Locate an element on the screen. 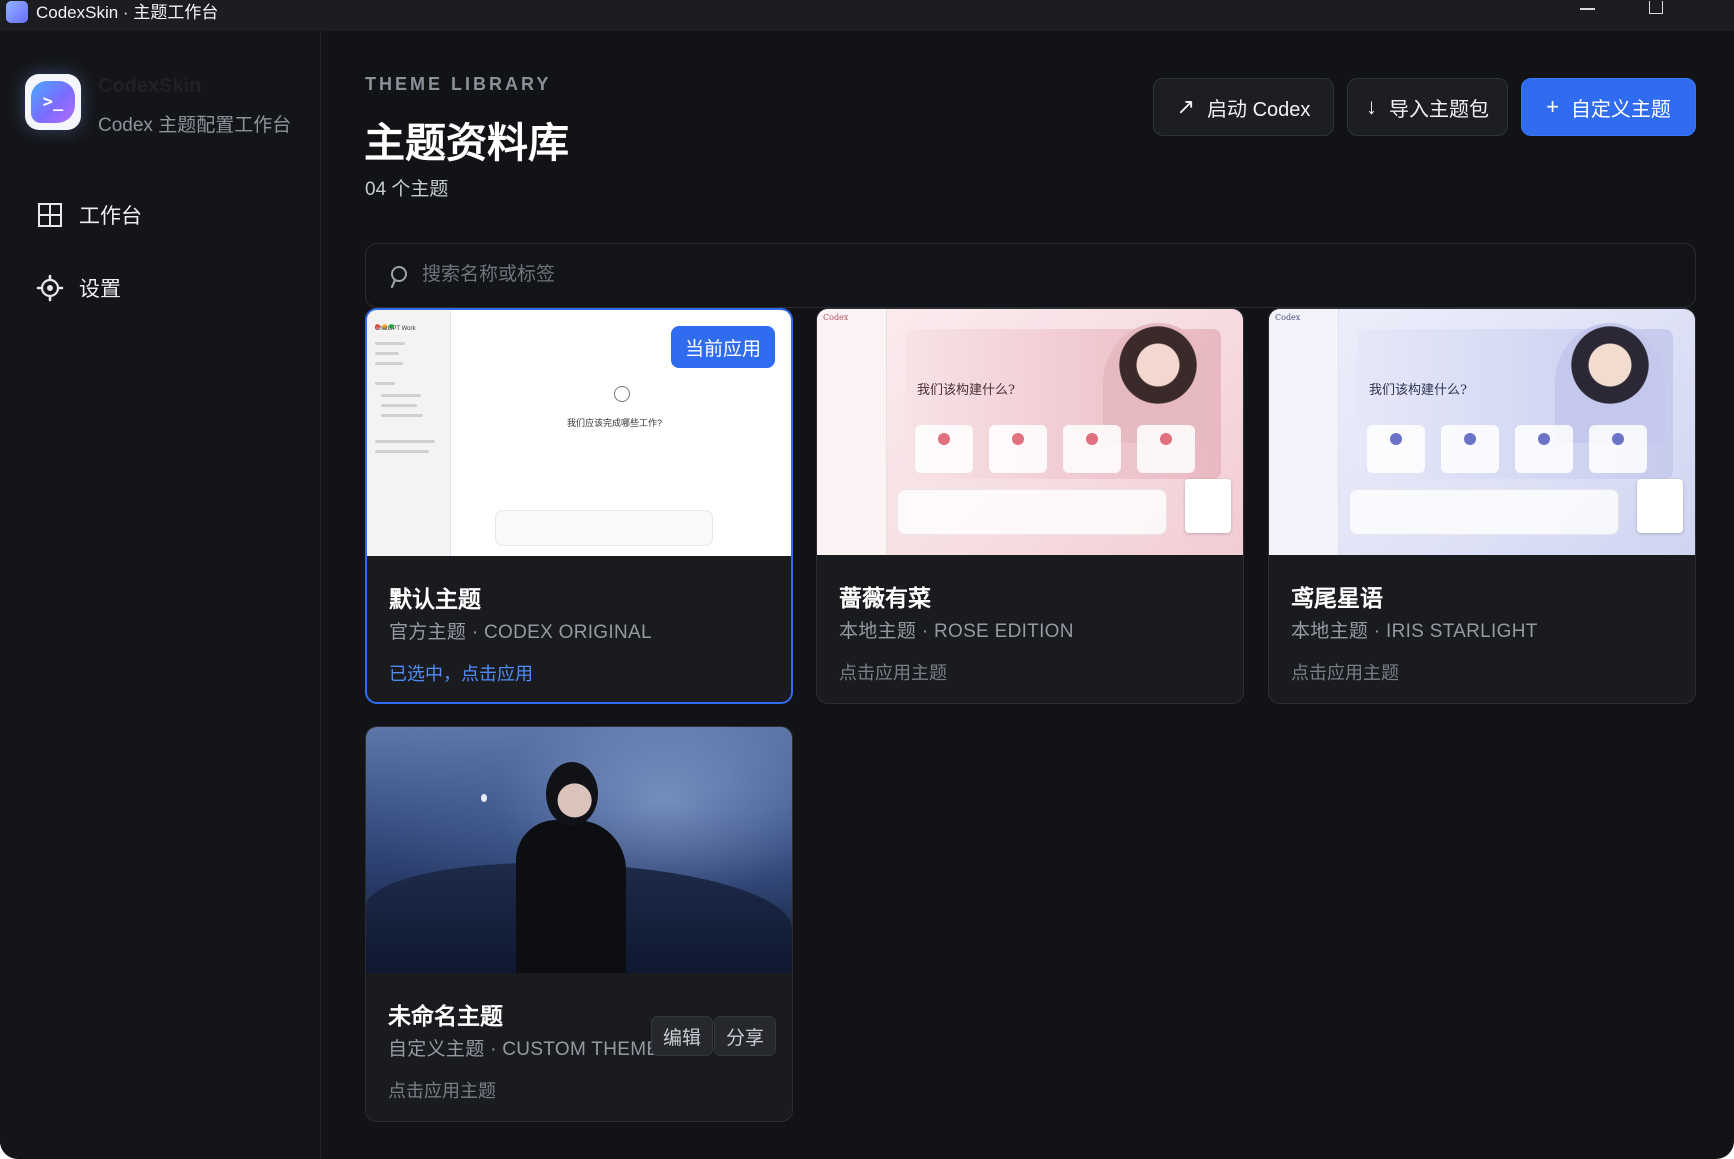 This screenshot has height=1159, width=1734. search-bar is located at coordinates (1030, 275).